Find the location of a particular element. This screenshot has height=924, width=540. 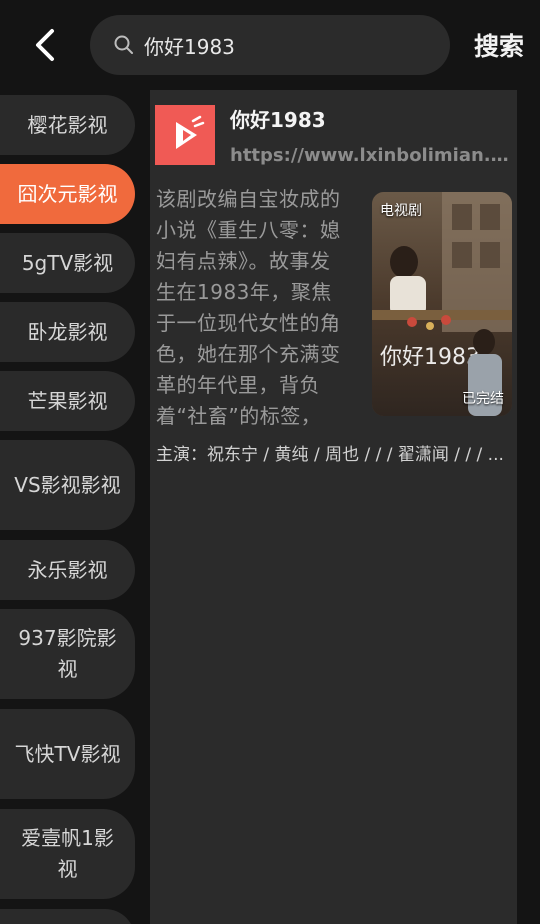

svg-text: 你好1983 is located at coordinates (430, 357).